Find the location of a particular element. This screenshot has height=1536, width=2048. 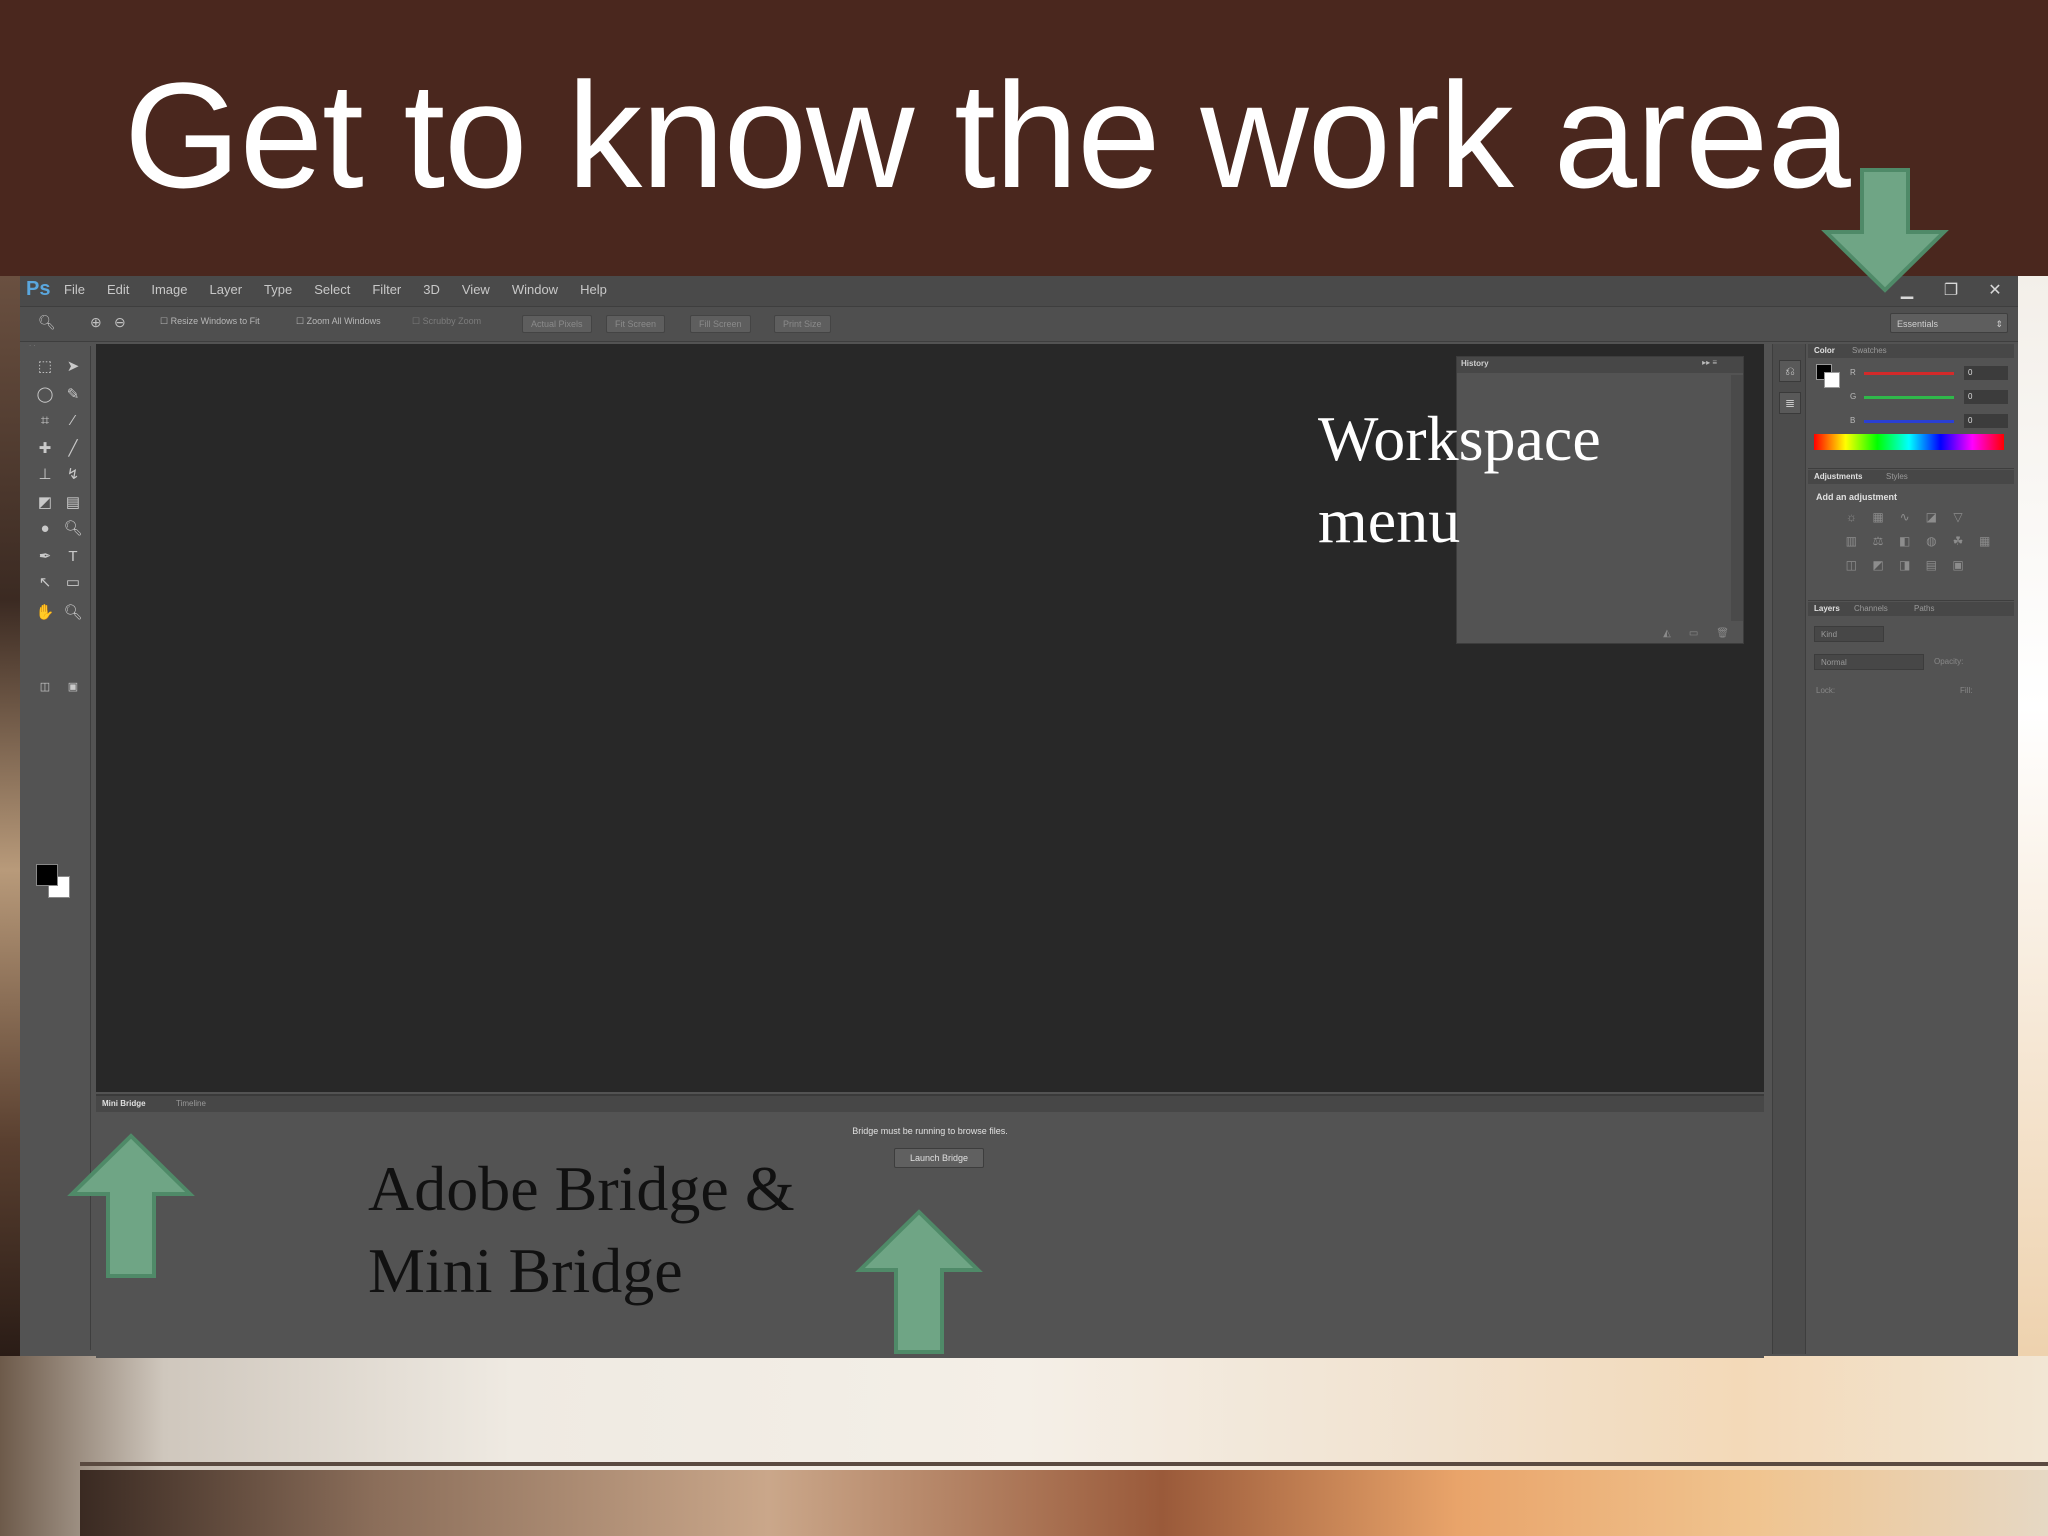

posterize-icon: ◩ is located at coordinates (1878, 565).